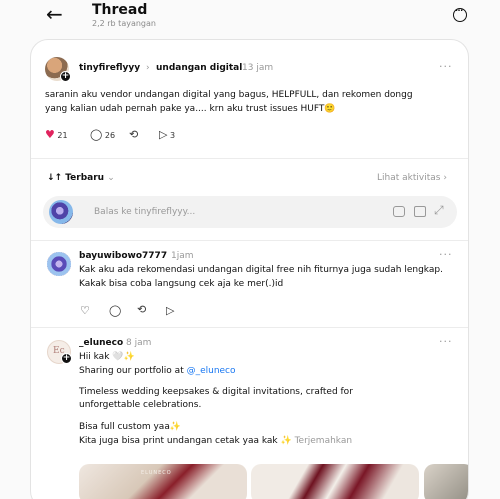 The height and width of the screenshot is (499, 500). I want to click on comment-text-line: Hii kak 🤍✨, so click(107, 357).